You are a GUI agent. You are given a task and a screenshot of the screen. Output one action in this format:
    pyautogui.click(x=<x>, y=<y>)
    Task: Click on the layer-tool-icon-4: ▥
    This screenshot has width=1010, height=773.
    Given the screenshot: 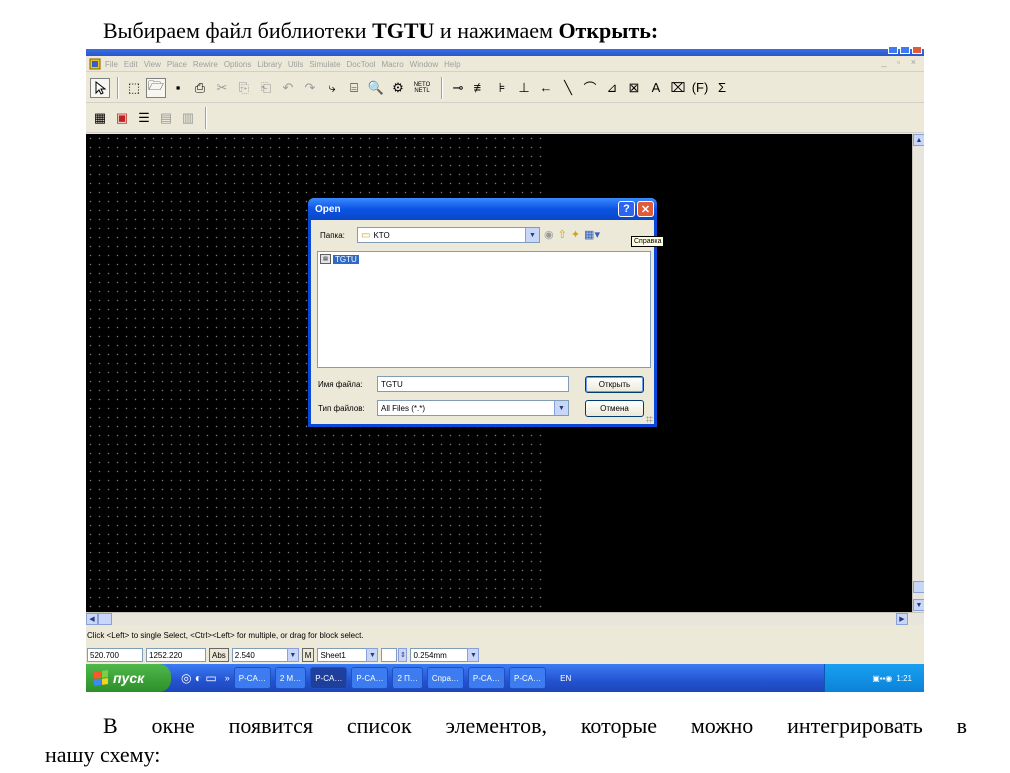 What is the action you would take?
    pyautogui.click(x=188, y=118)
    